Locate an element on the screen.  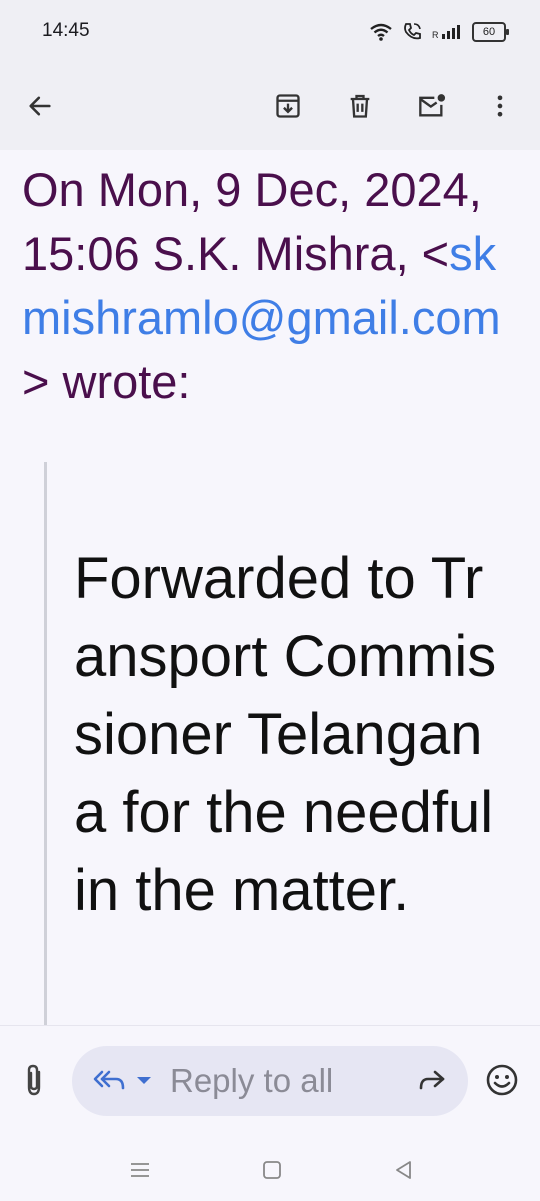
reply-all-icon is located at coordinates (109, 1081).